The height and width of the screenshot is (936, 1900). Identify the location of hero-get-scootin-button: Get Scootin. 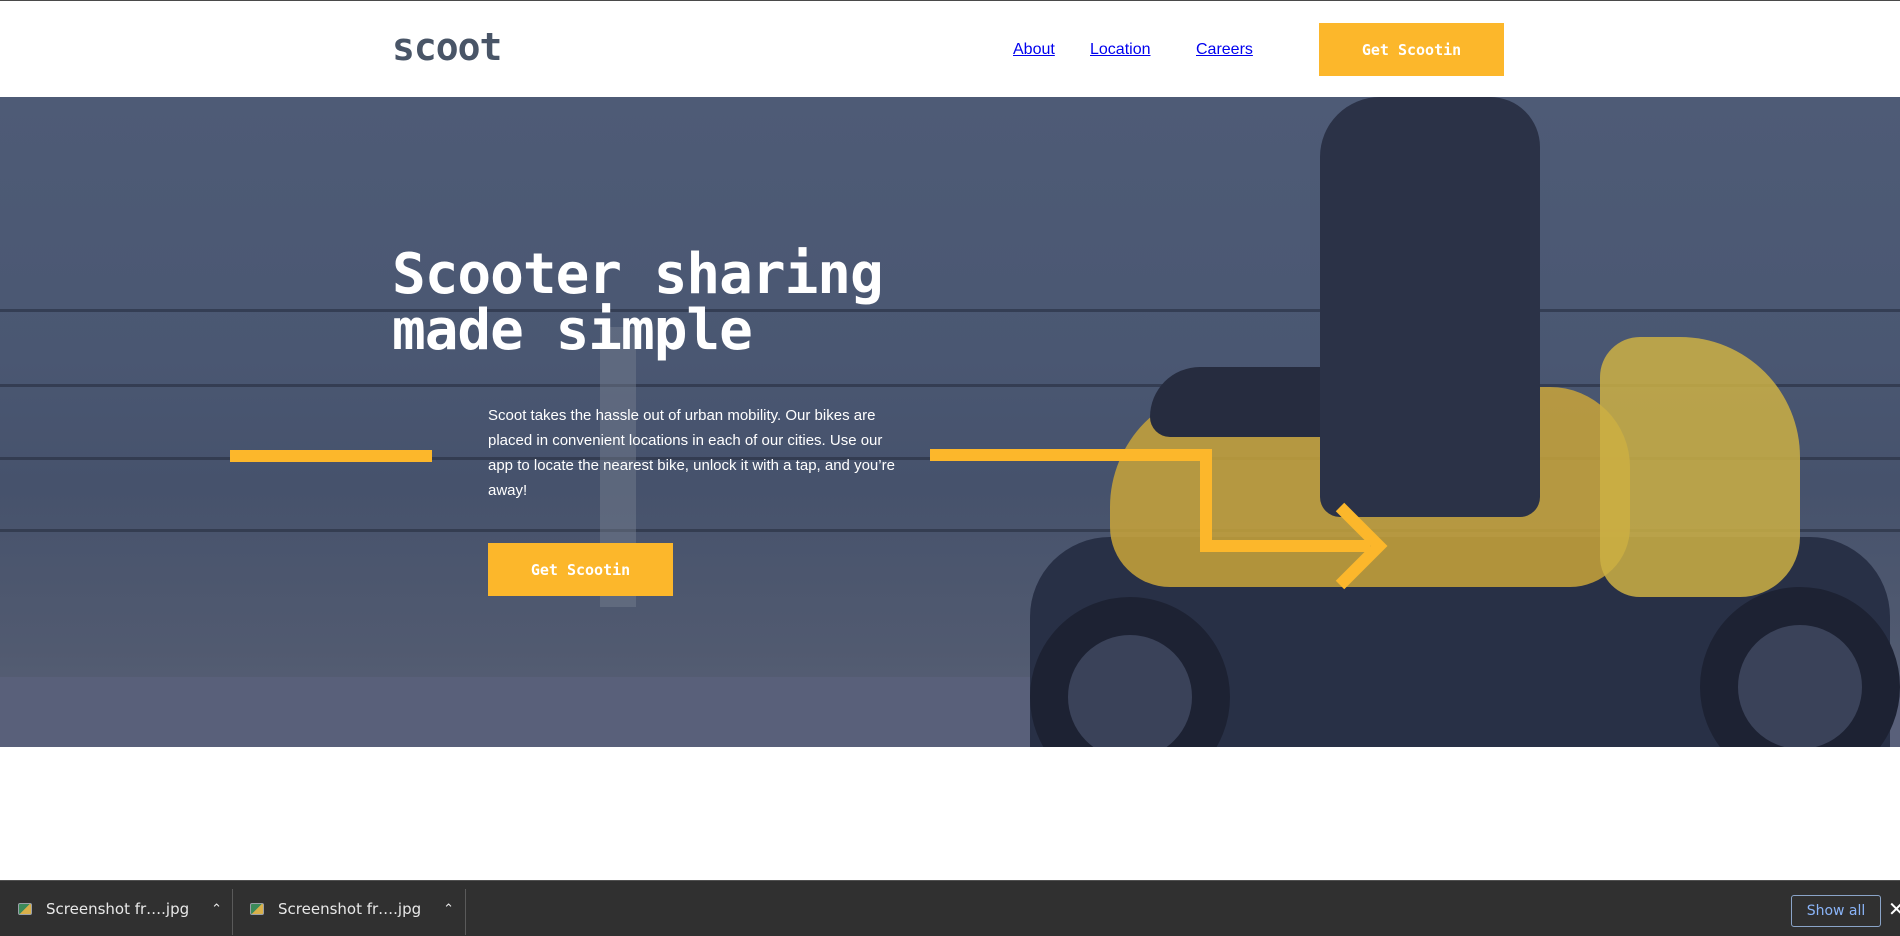
(580, 569).